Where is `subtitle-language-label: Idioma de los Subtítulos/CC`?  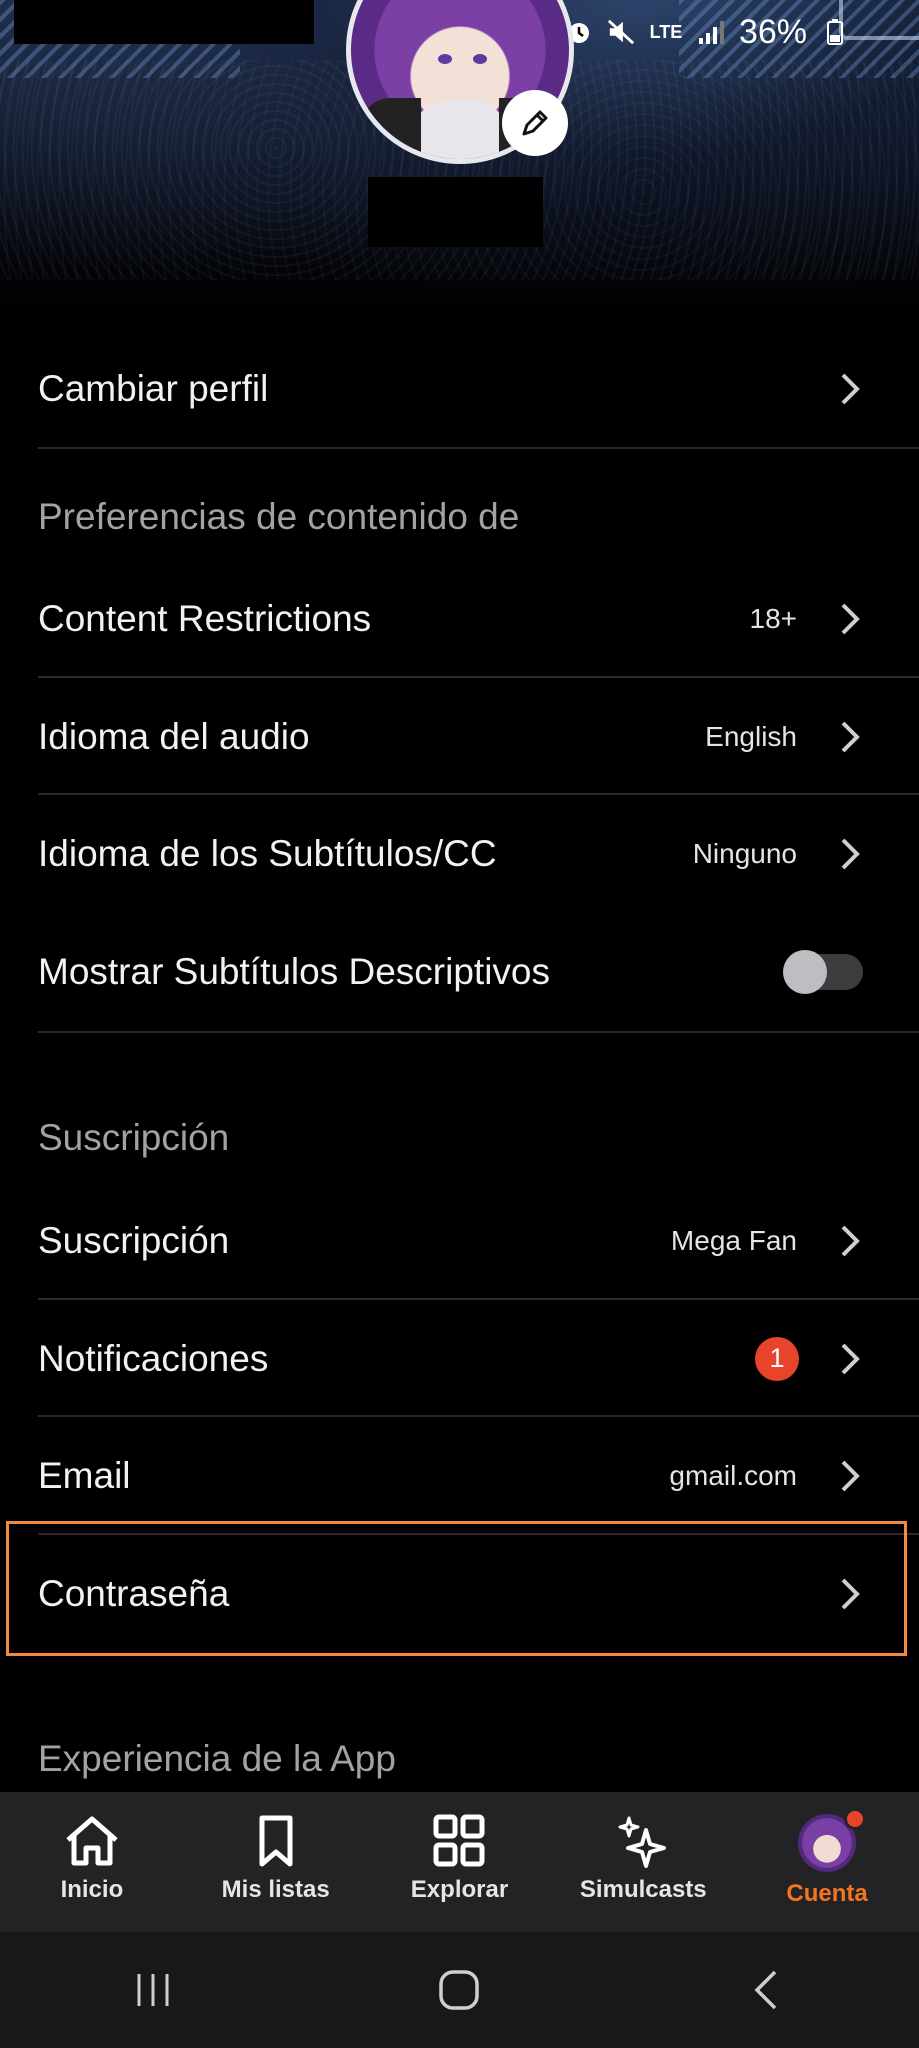 subtitle-language-label: Idioma de los Subtítulos/CC is located at coordinates (267, 853).